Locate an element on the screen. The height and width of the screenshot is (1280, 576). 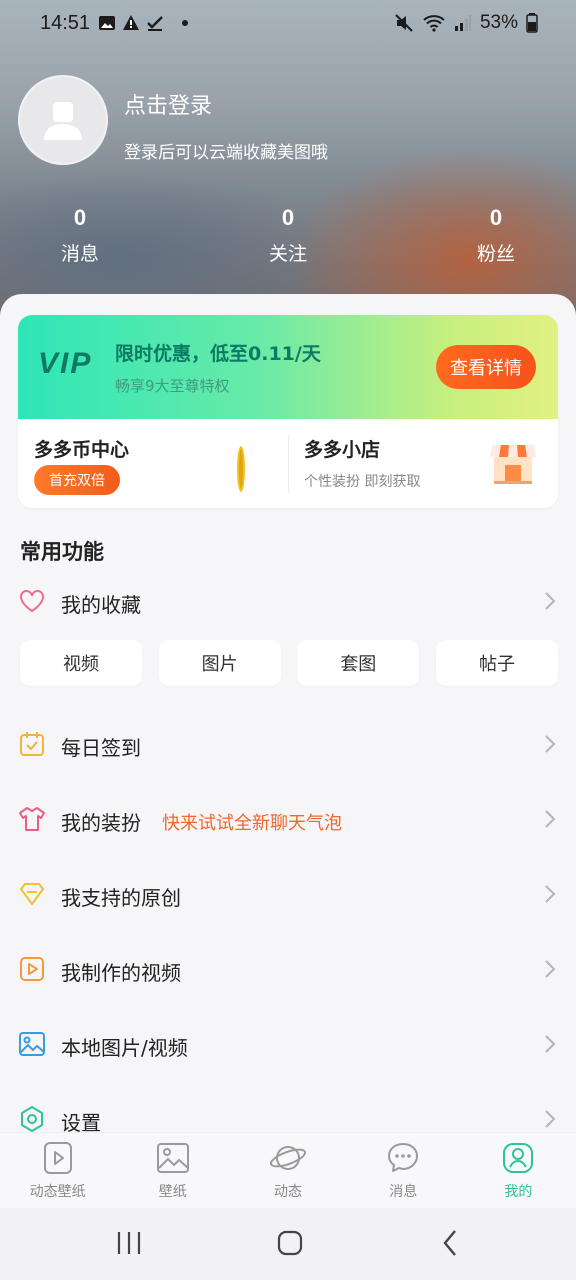
menu-label: 设置 is located at coordinates (81, 1121).